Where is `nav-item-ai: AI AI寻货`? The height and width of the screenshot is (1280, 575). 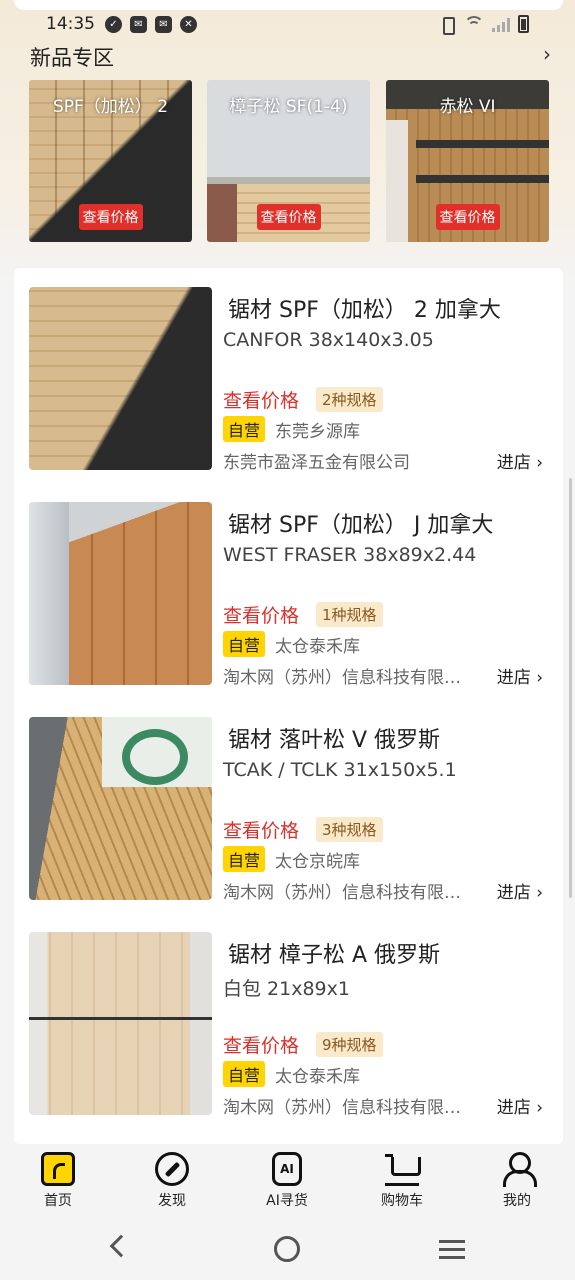 nav-item-ai: AI AI寻货 is located at coordinates (287, 1181).